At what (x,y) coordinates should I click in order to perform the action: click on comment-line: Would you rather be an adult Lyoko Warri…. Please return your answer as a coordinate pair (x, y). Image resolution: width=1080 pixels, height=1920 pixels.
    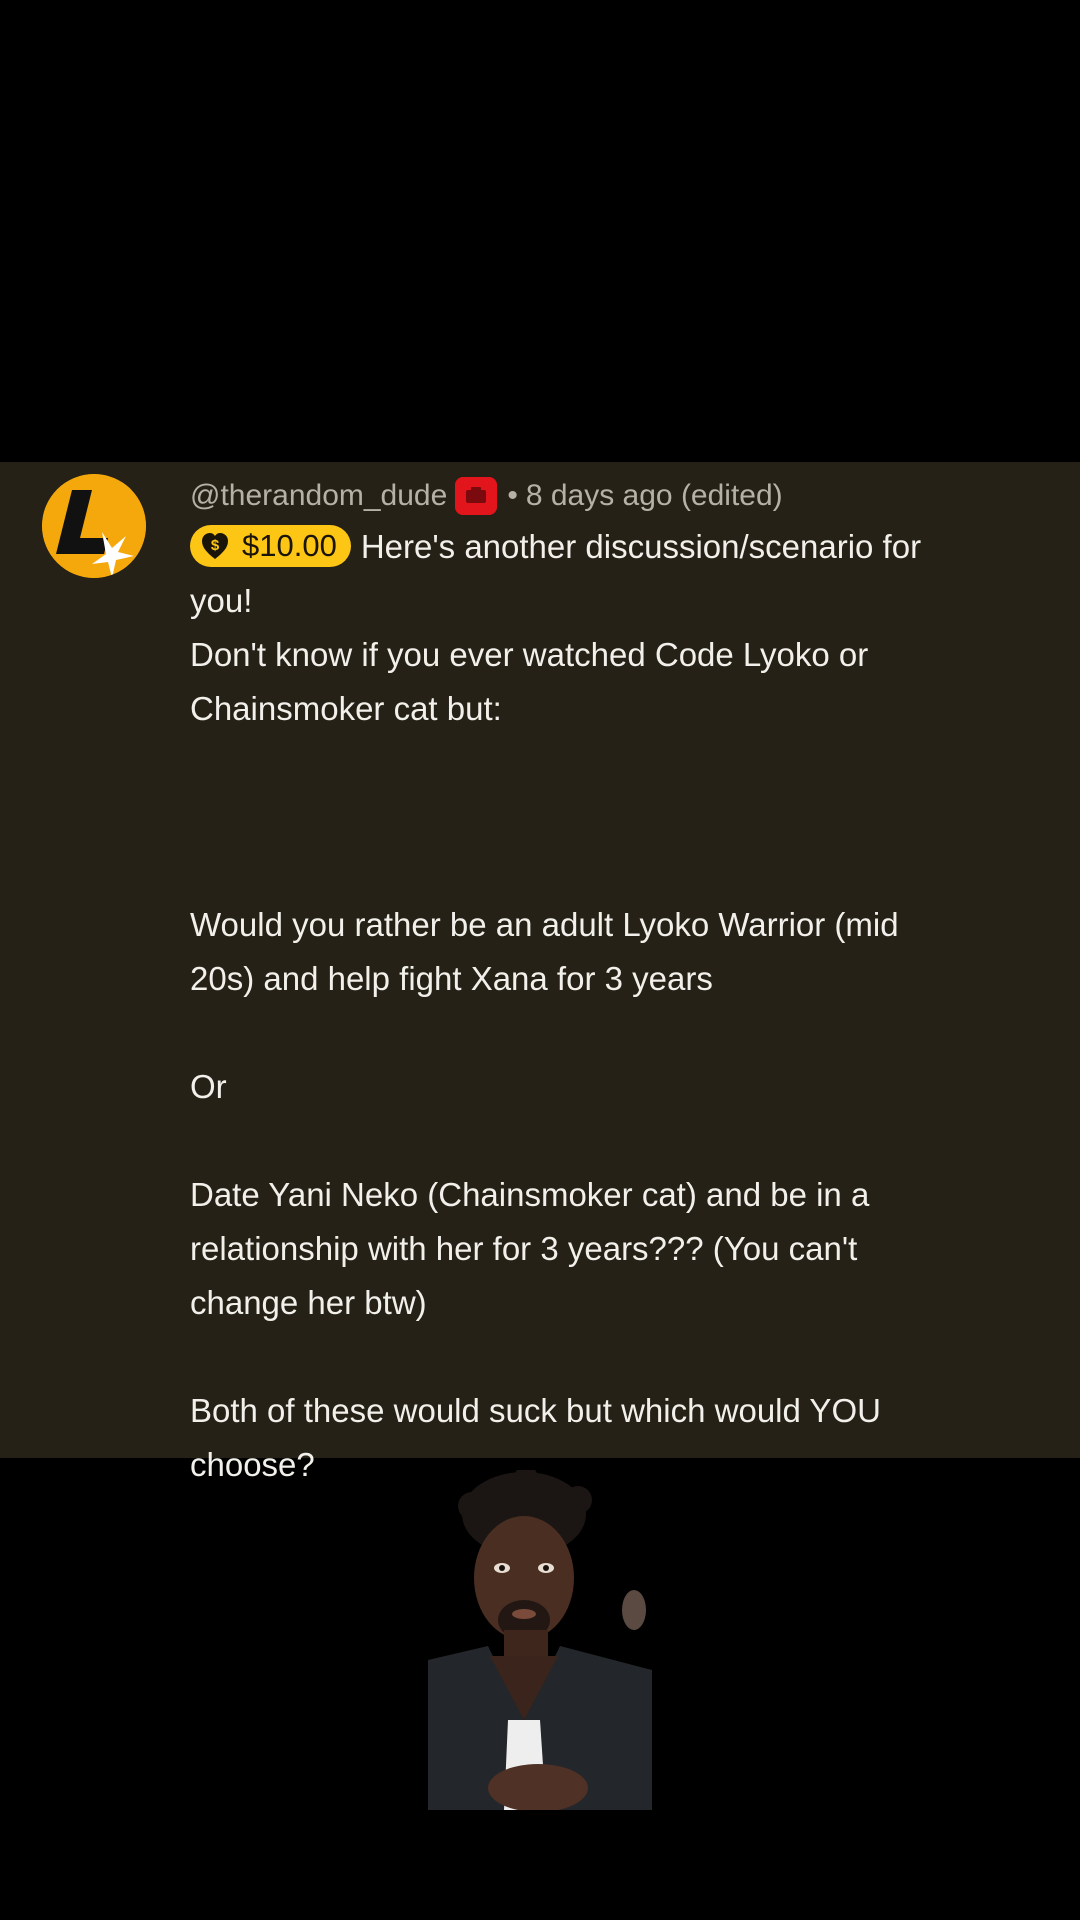
    Looking at the image, I should click on (544, 924).